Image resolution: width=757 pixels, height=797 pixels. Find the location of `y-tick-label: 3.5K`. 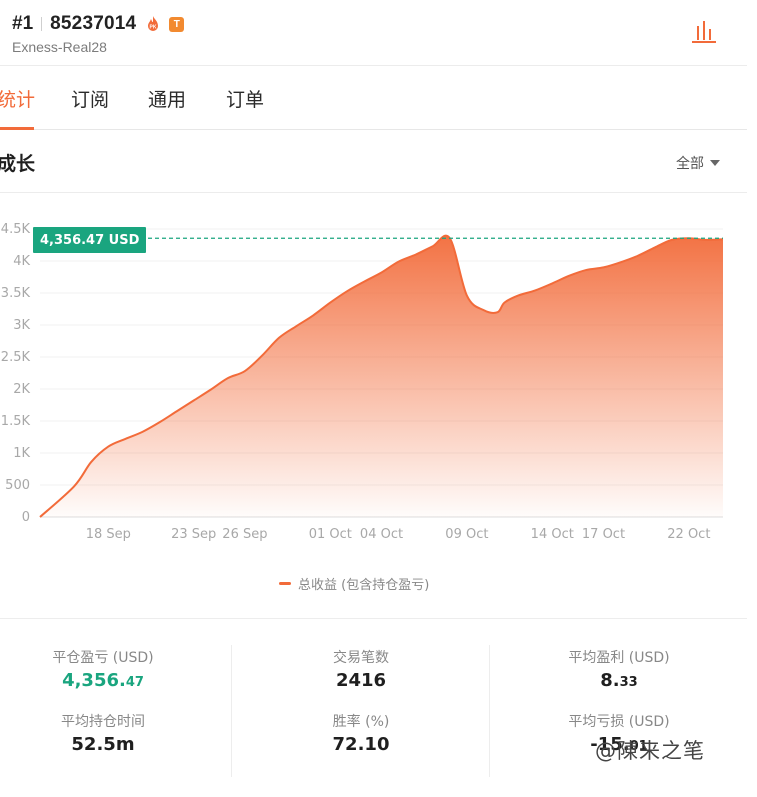

y-tick-label: 3.5K is located at coordinates (16, 293).